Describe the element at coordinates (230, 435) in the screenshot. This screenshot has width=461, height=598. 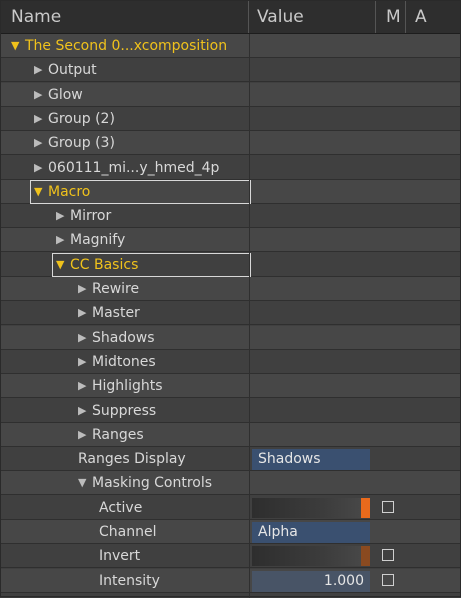
I see `tree-row: ▶ Ranges` at that location.